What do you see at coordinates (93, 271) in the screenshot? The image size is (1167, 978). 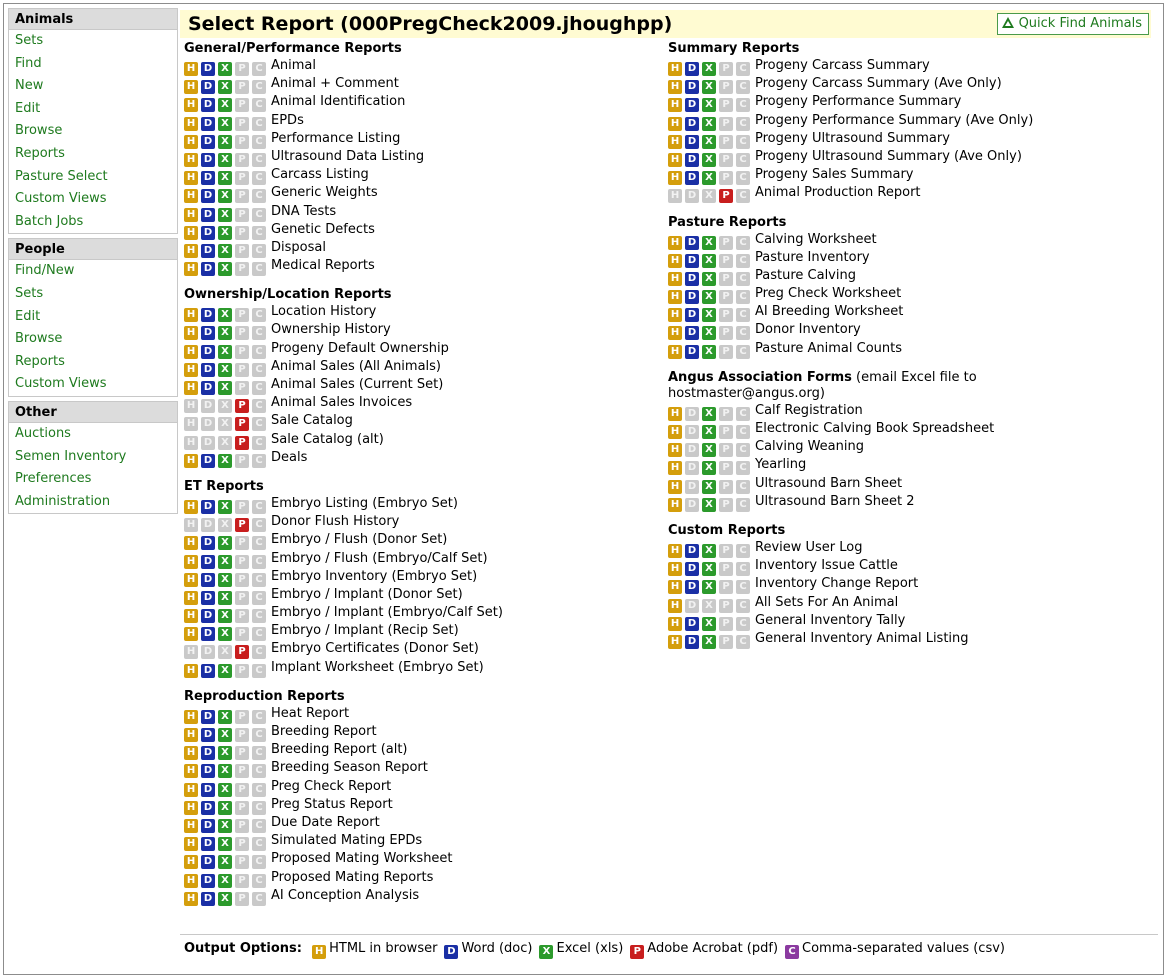 I see `sidebar-item-people-find-new: Find/New` at bounding box center [93, 271].